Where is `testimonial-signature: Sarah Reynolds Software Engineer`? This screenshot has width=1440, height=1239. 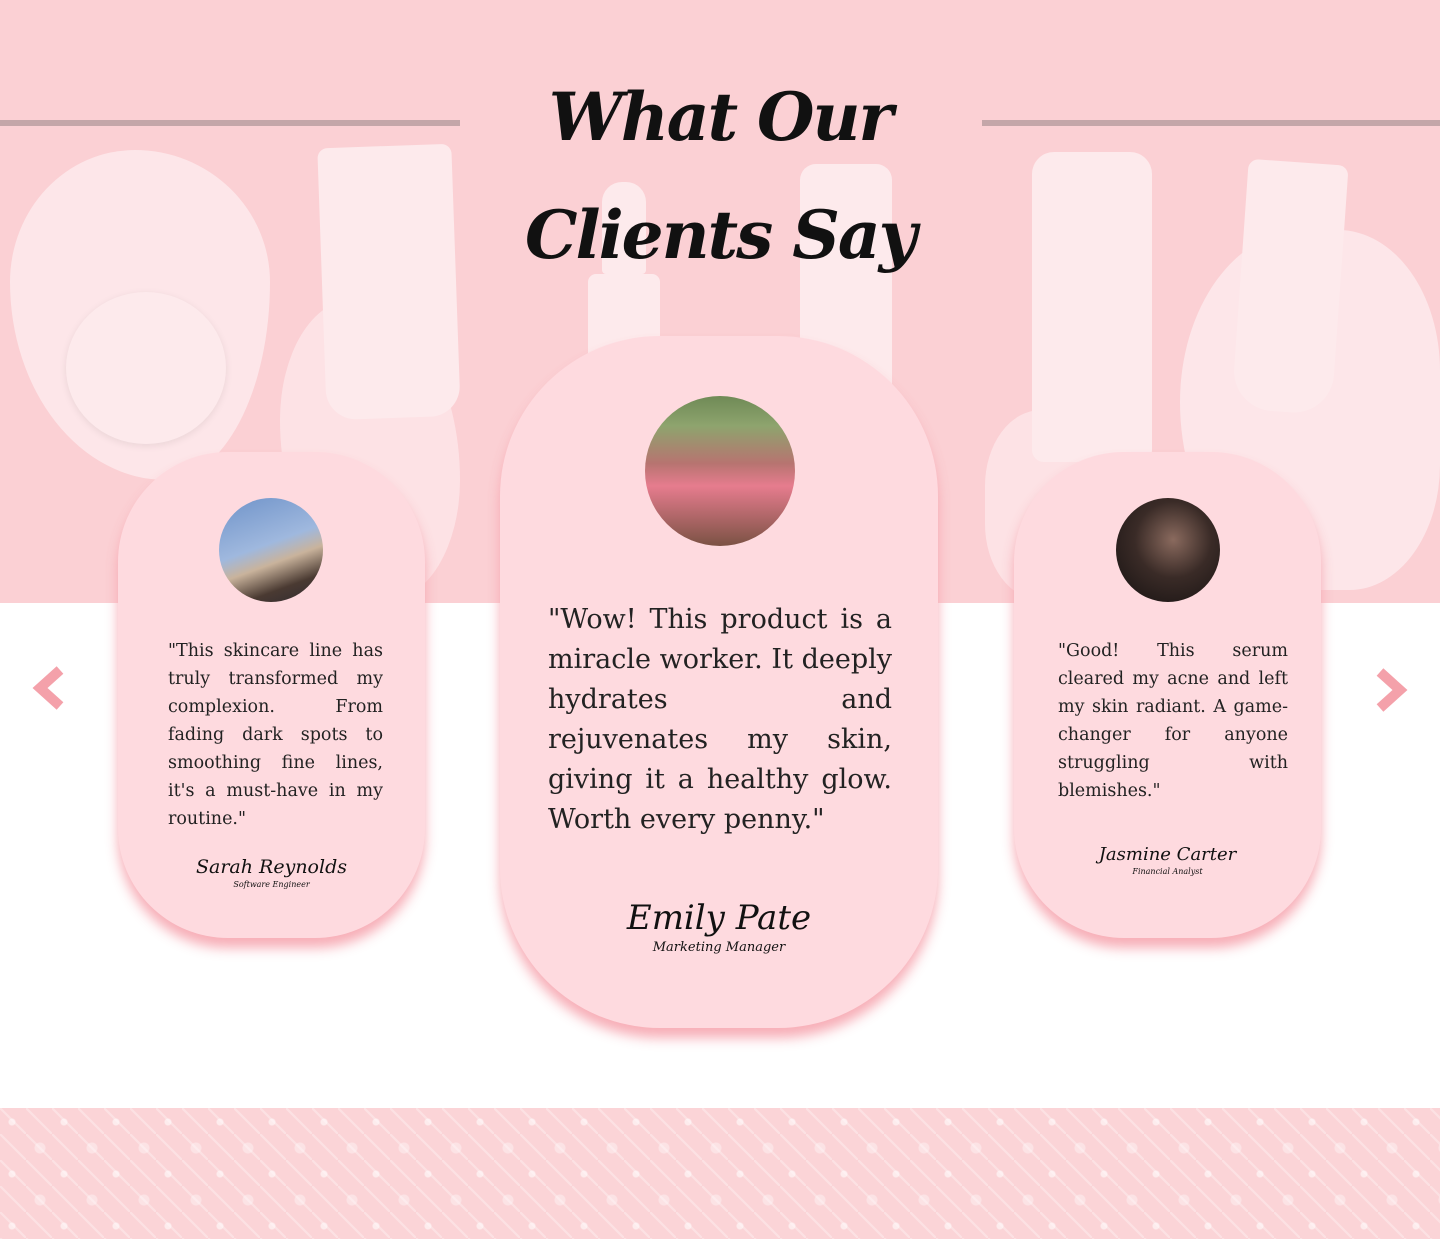 testimonial-signature: Sarah Reynolds Software Engineer is located at coordinates (271, 872).